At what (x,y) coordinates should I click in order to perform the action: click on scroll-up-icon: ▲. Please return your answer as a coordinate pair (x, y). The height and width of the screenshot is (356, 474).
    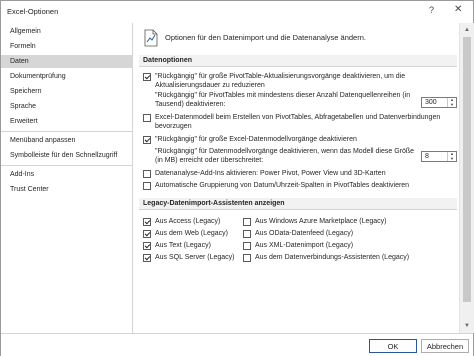
    Looking at the image, I should click on (467, 30).